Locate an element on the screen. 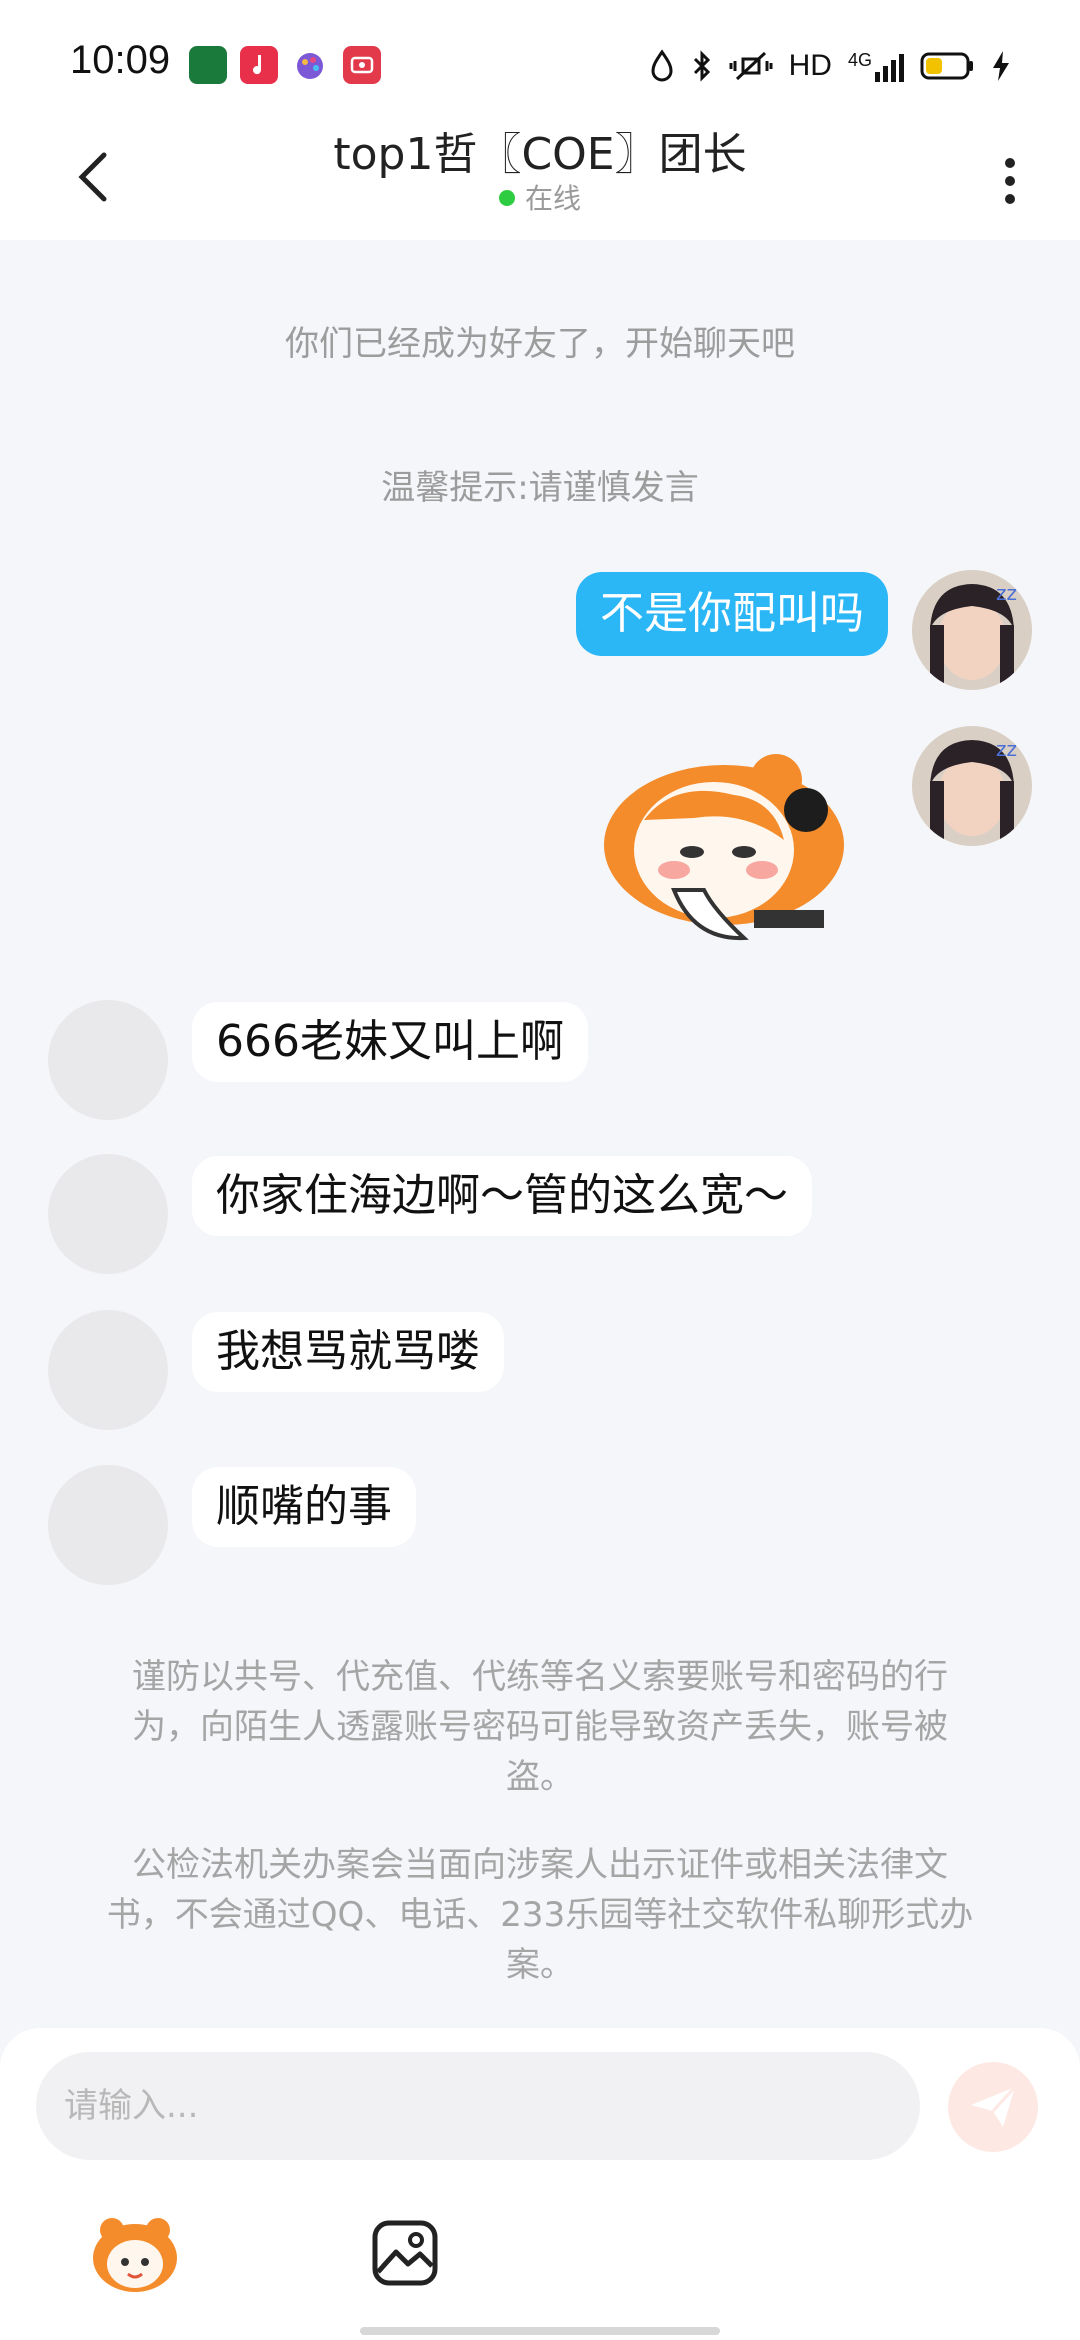 The image size is (1080, 2340). send-icon is located at coordinates (994, 2106).